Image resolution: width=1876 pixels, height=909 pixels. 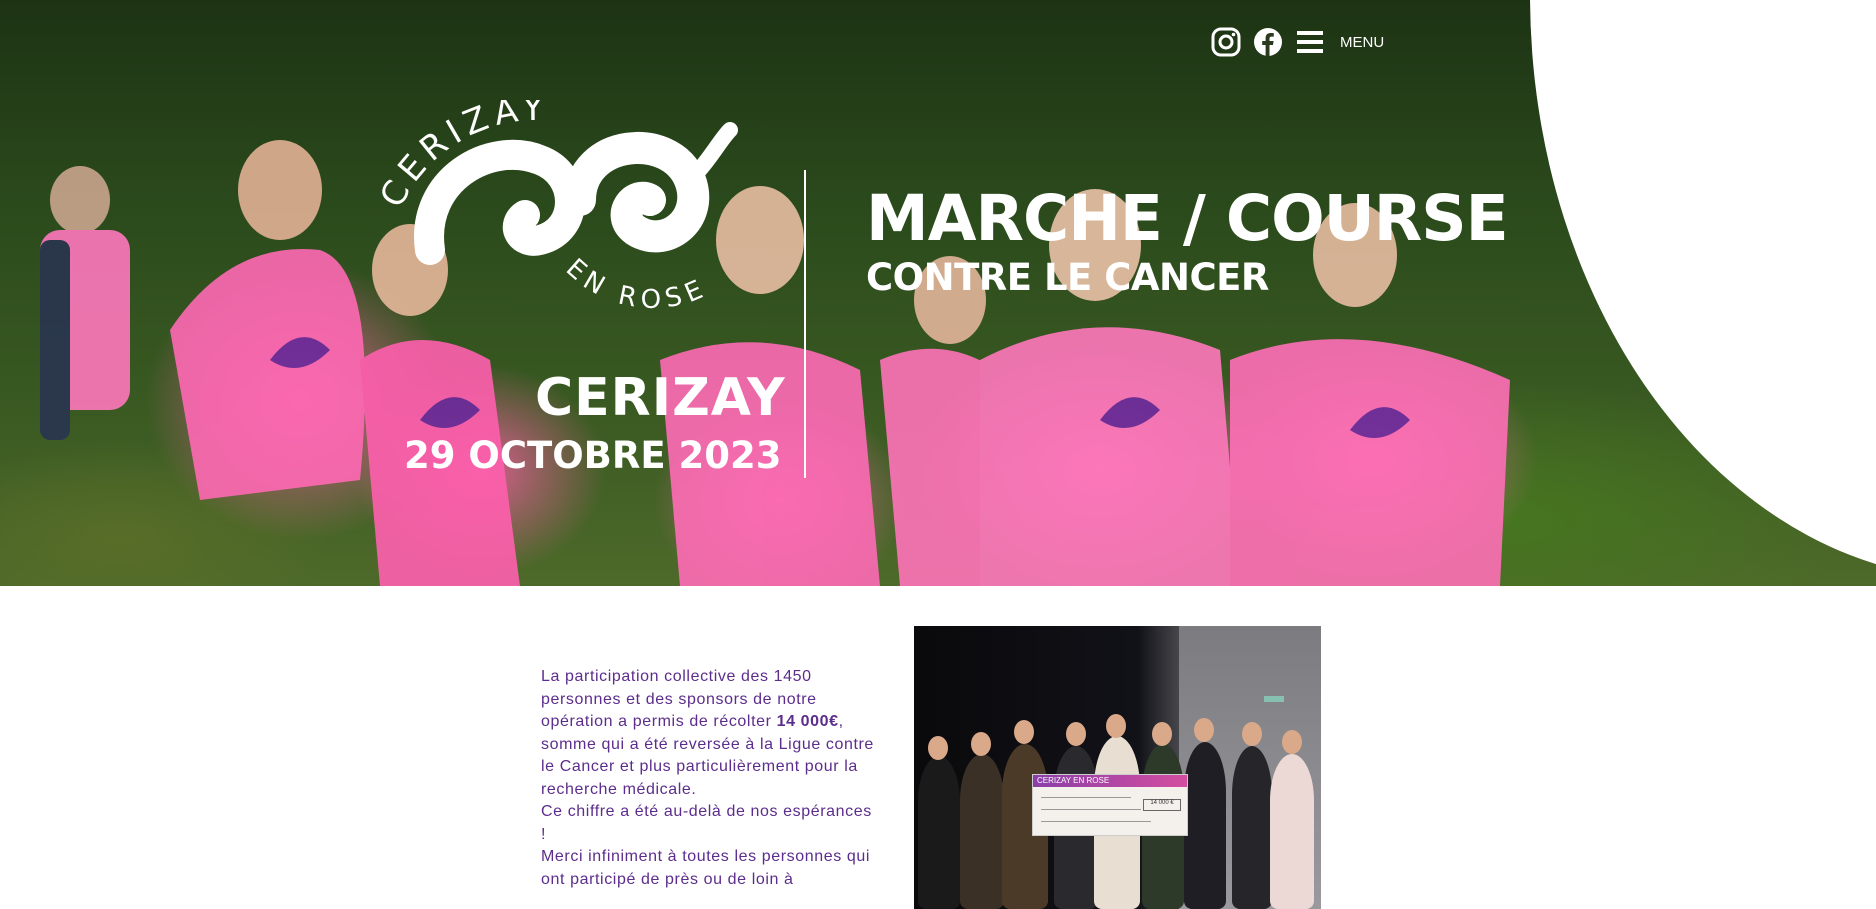 I want to click on header-bar: MENU, so click(x=1297, y=42).